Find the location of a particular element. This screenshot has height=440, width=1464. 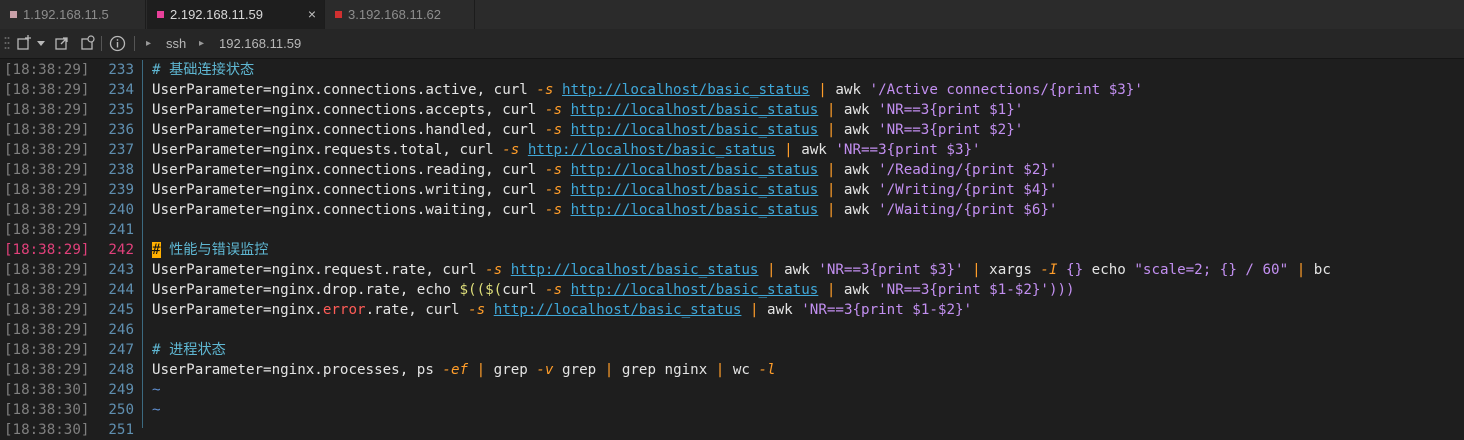

code-token: curl is located at coordinates (523, 290).